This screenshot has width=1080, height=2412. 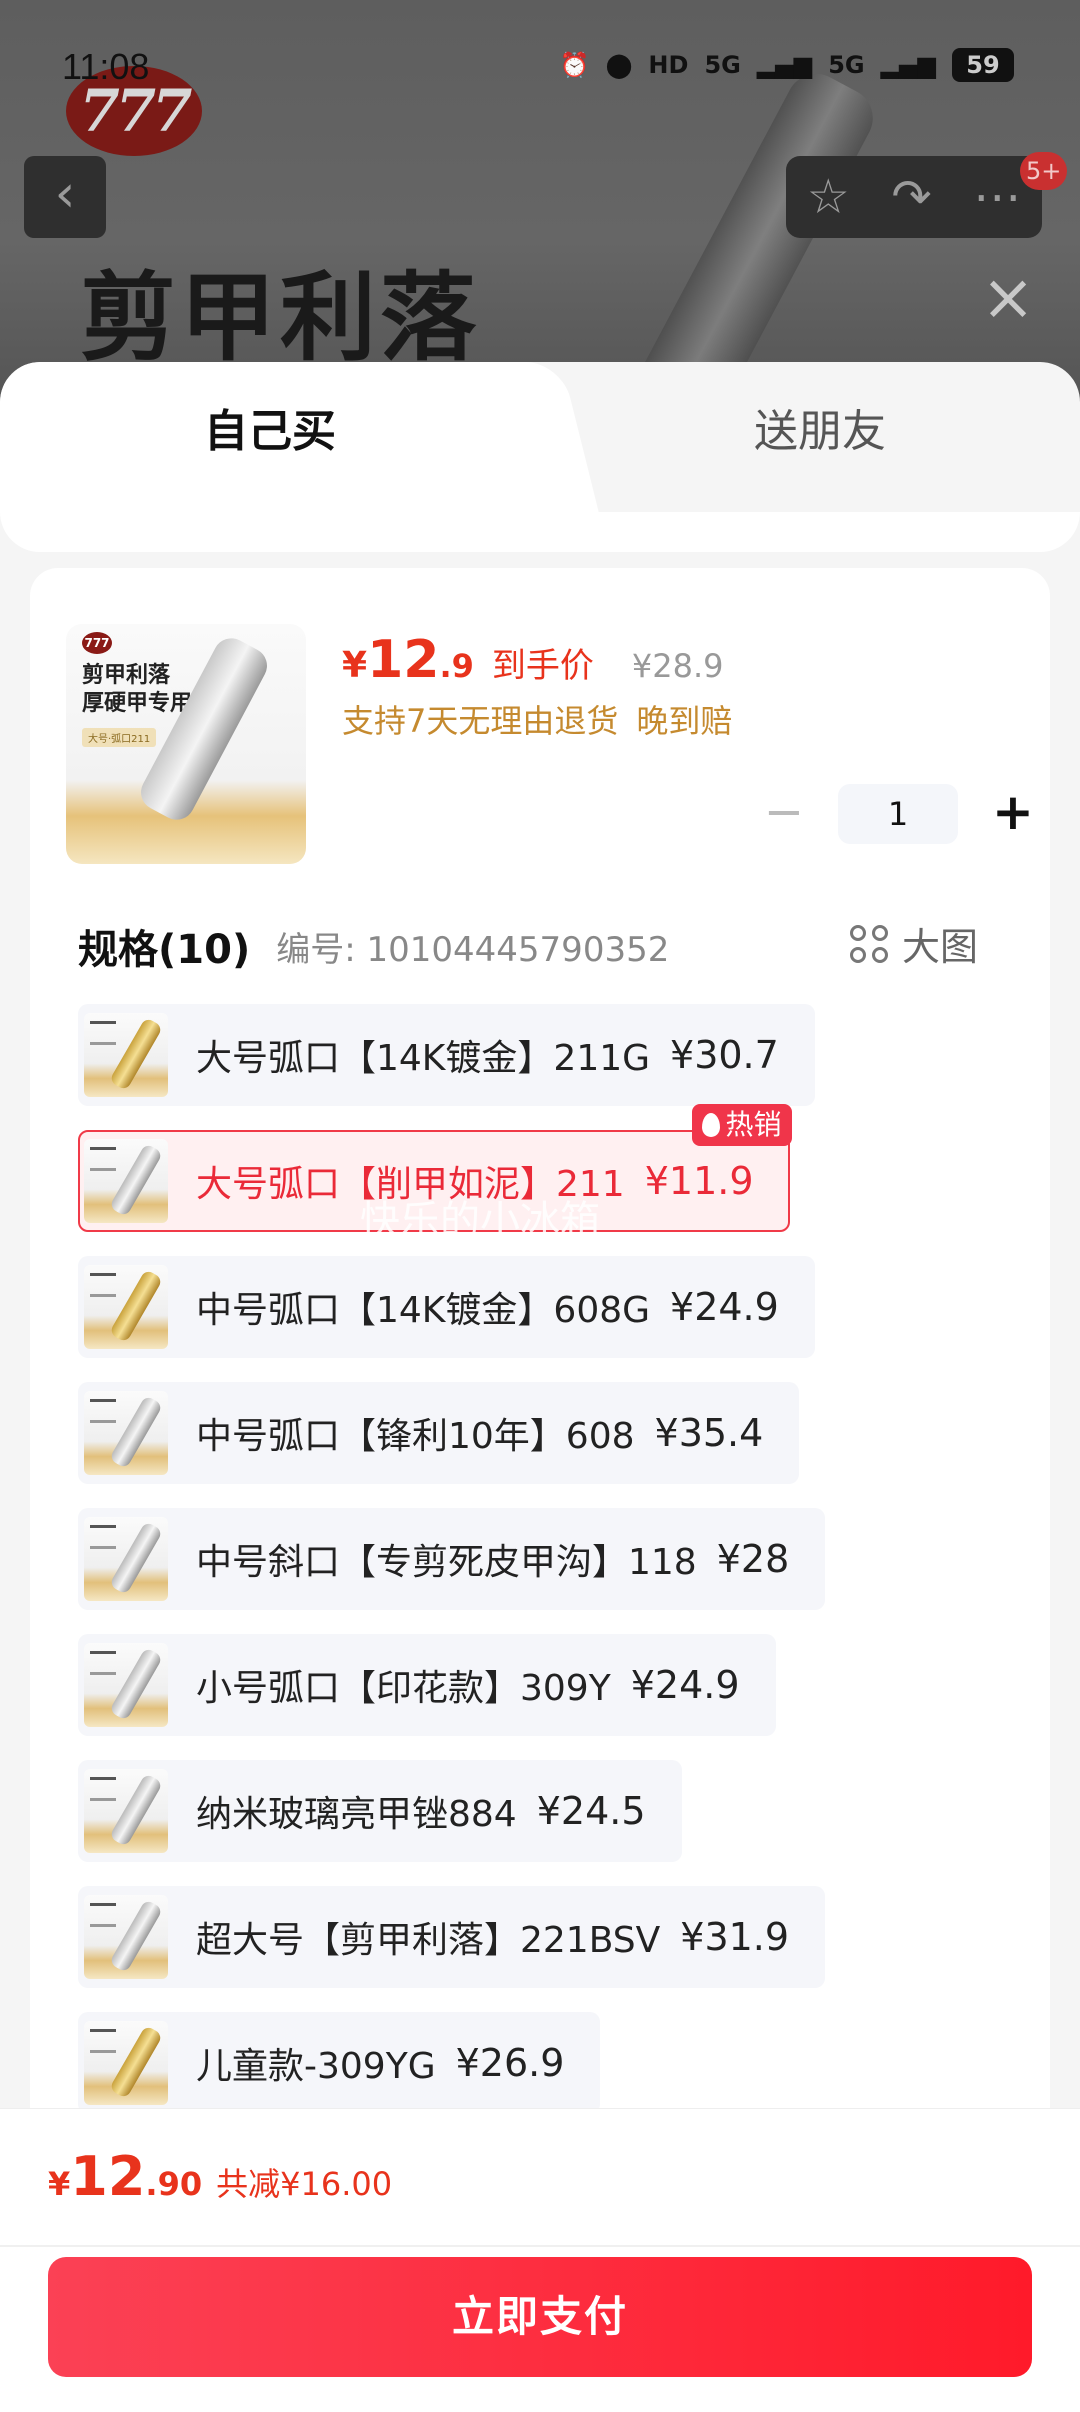 What do you see at coordinates (709, 1433) in the screenshot?
I see `spec-price: ¥35.4` at bounding box center [709, 1433].